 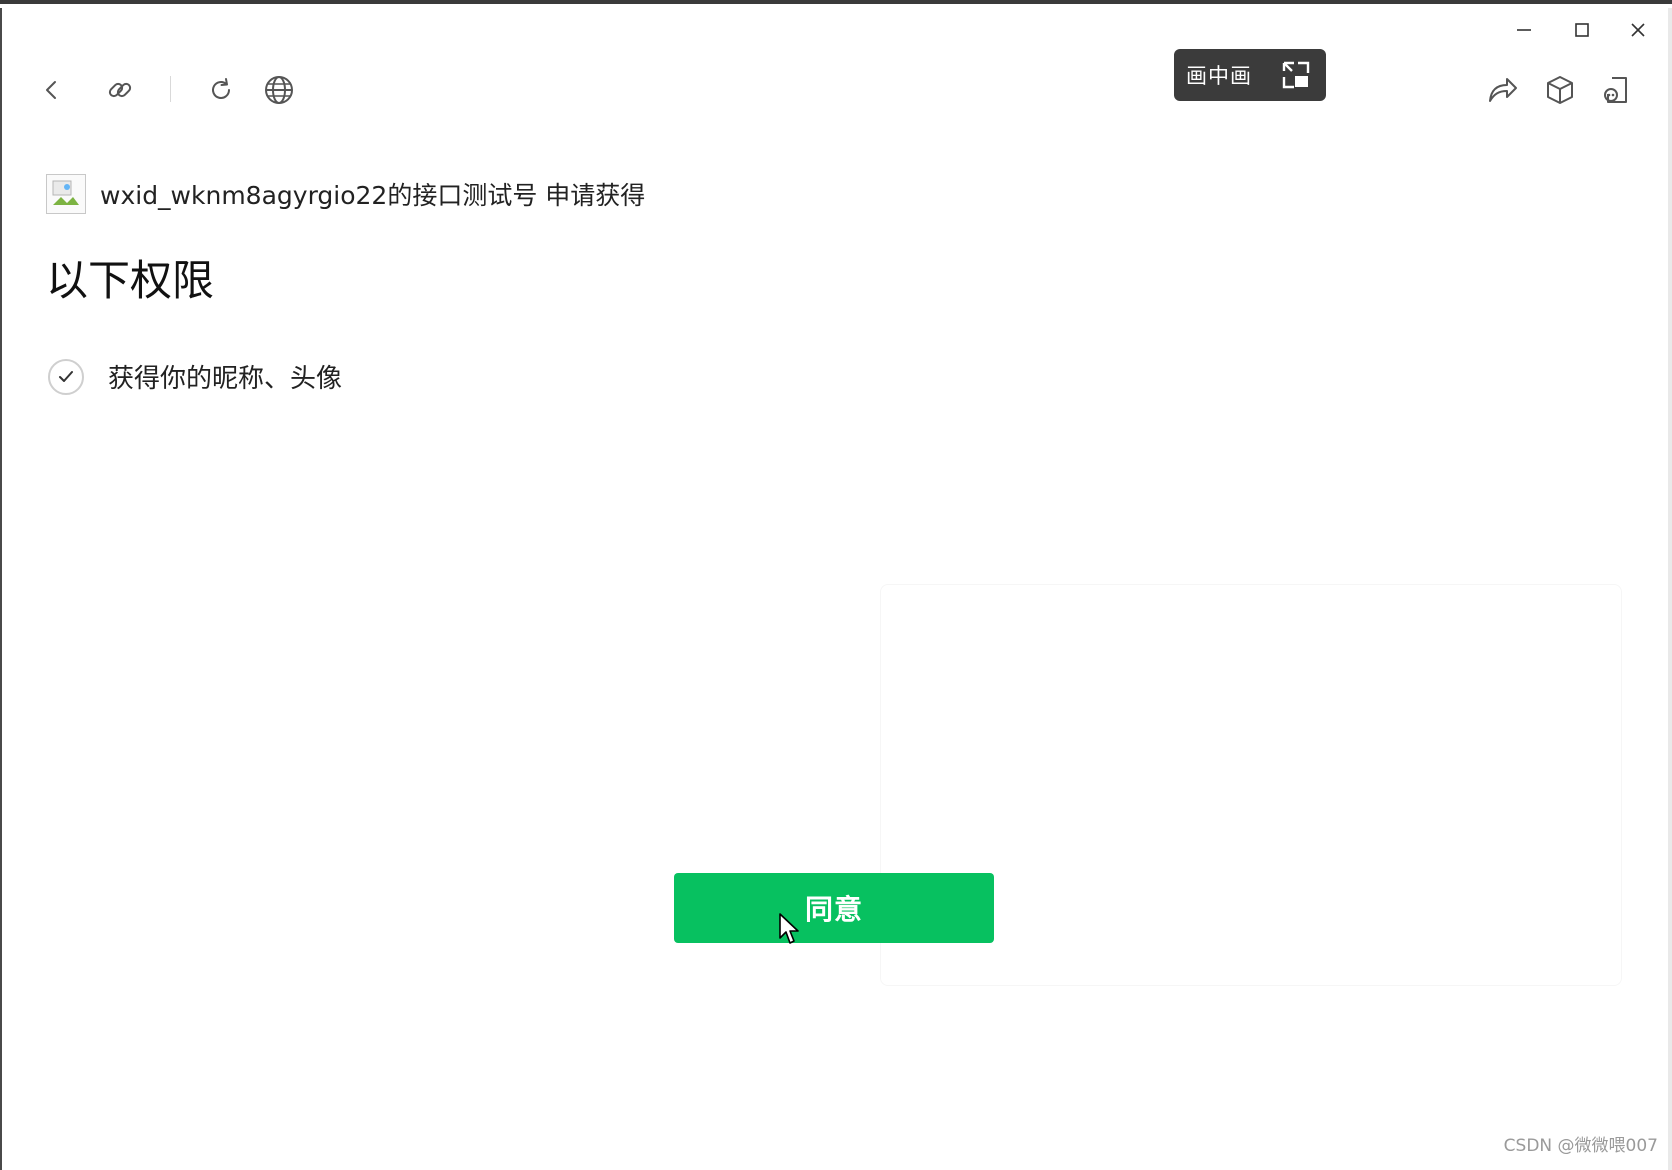 I want to click on toolbar-divider, so click(x=170, y=89).